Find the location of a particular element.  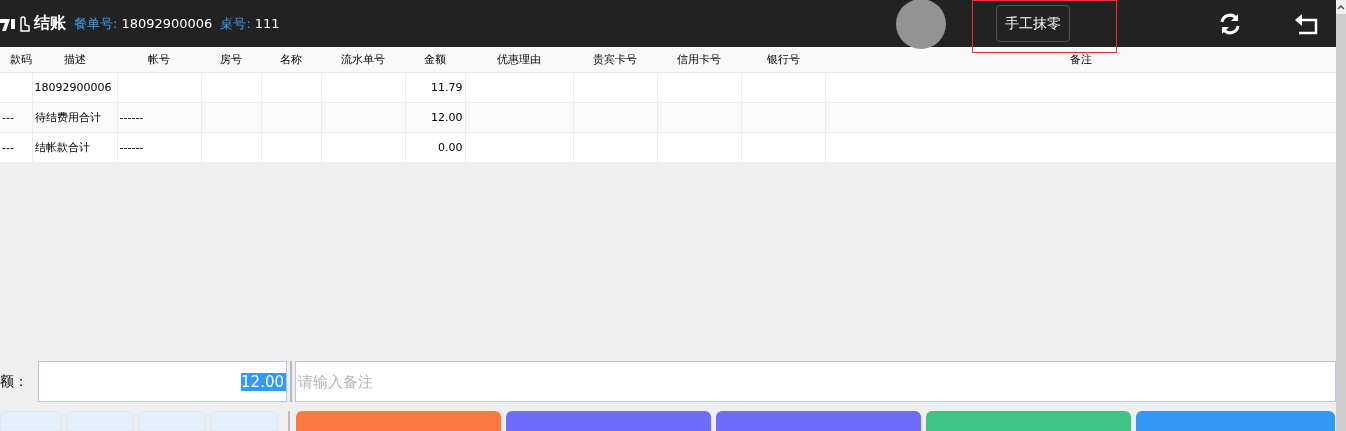

table-cell: 结帐款合计 is located at coordinates (62, 147).